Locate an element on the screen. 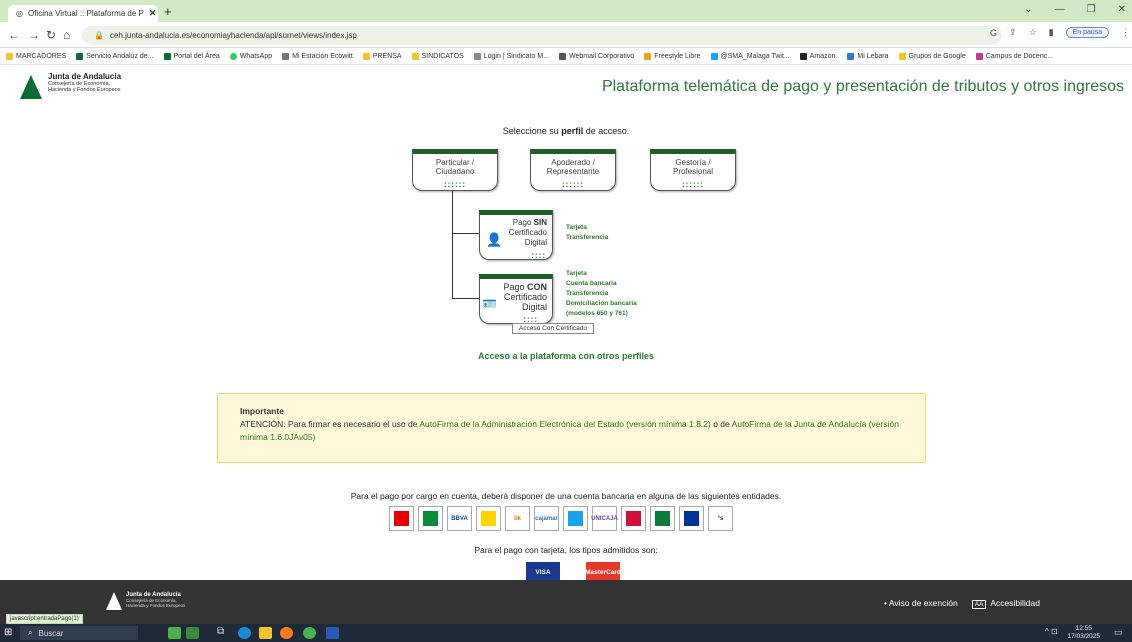  select-profile-label: Seleccione su perfil de acceso. is located at coordinates (566, 131).